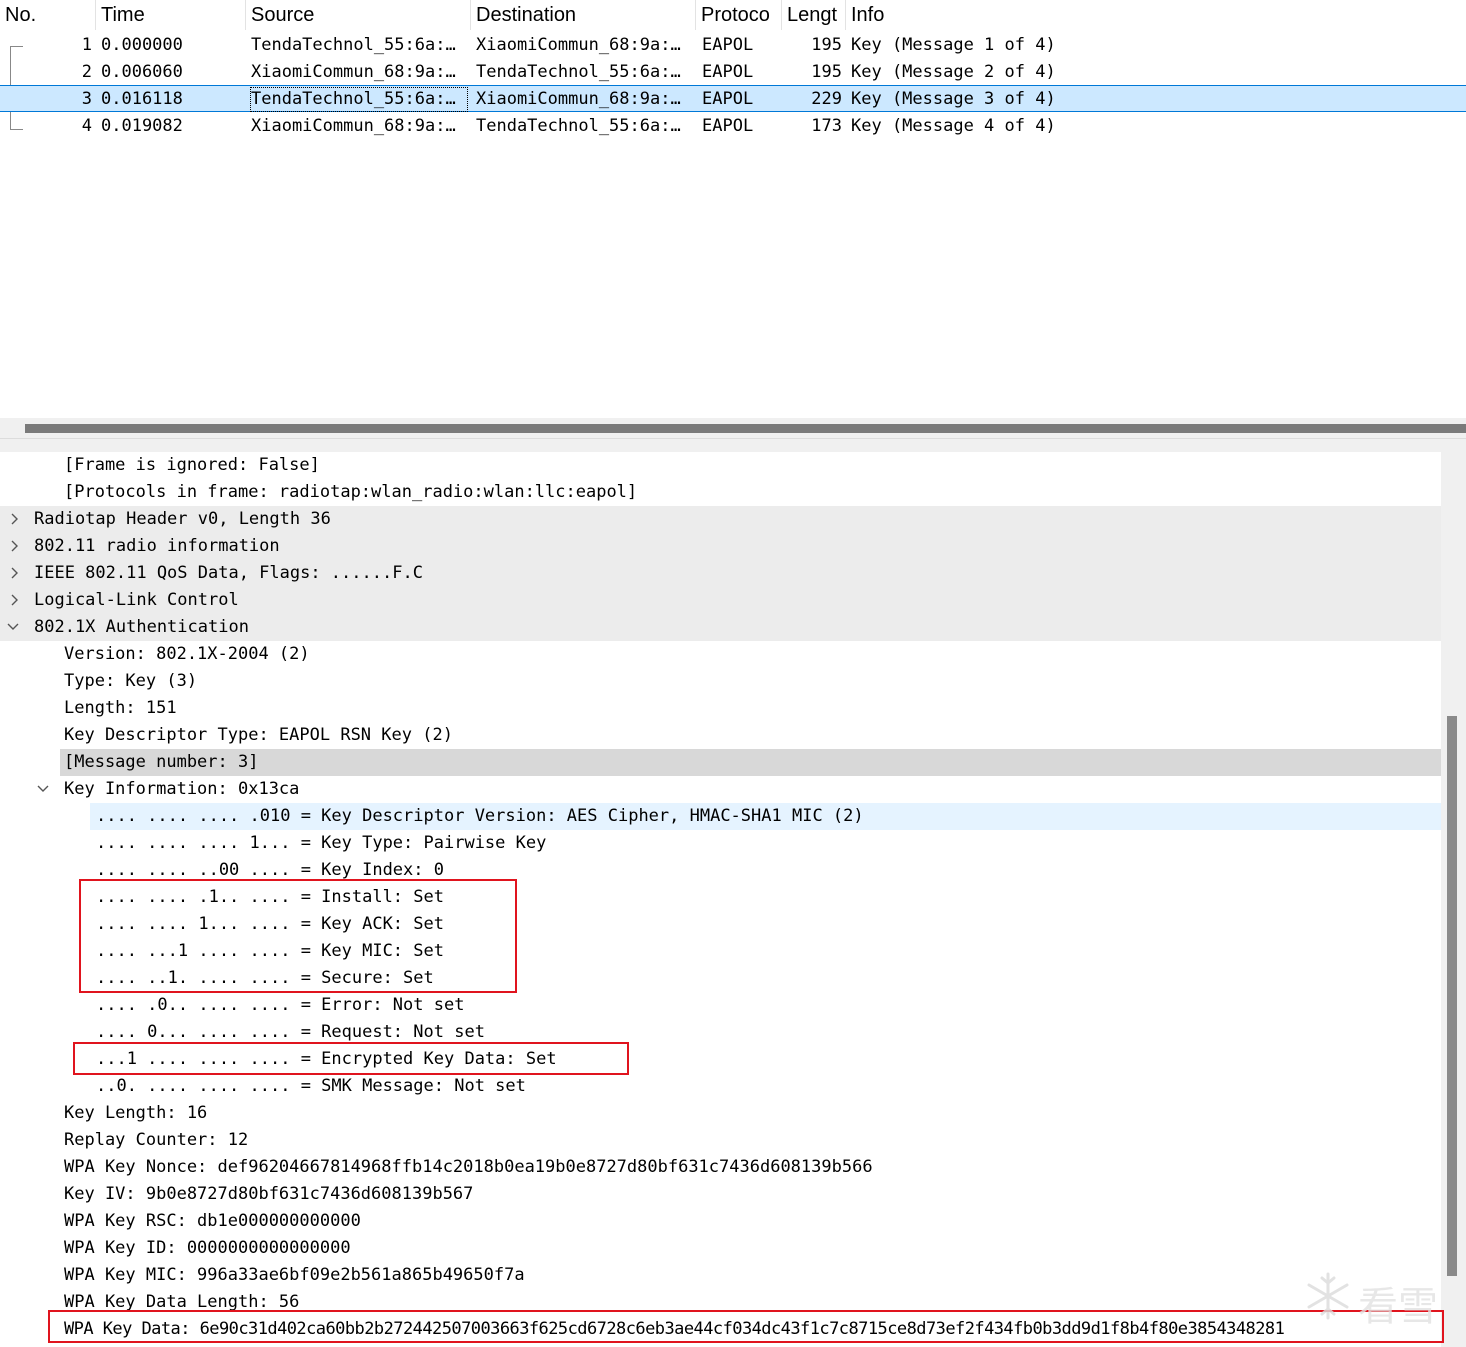  What do you see at coordinates (182, 519) in the screenshot?
I see `tree-item-label: Radiotap Header v0, Length 36` at bounding box center [182, 519].